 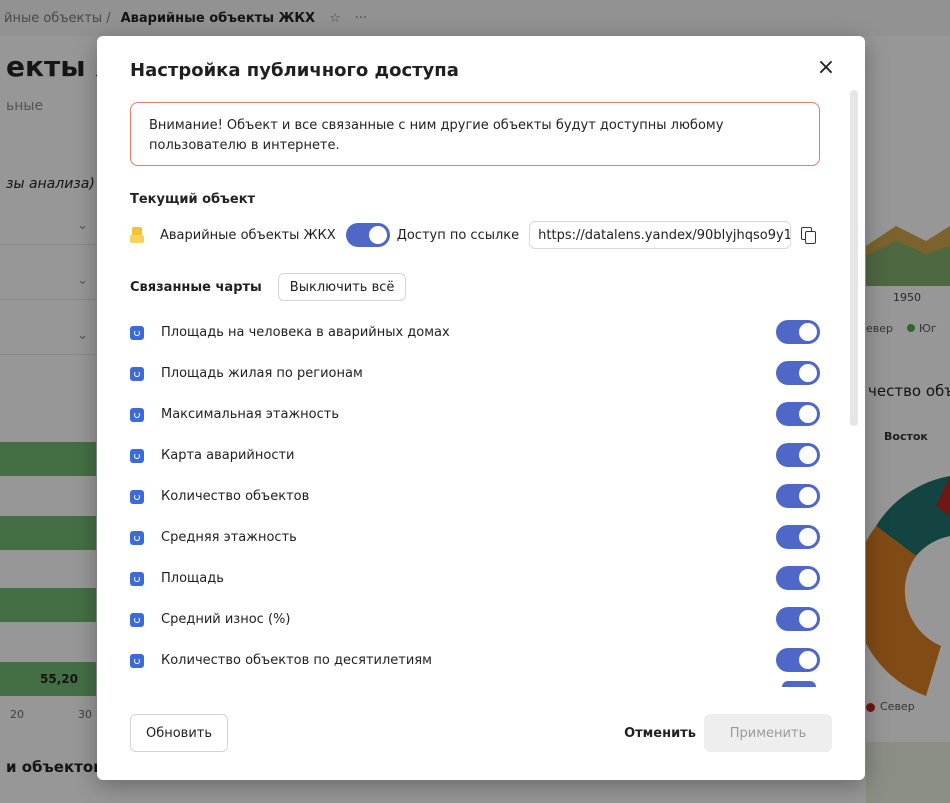 I want to click on chart-label: Средняя этажность, so click(x=229, y=537).